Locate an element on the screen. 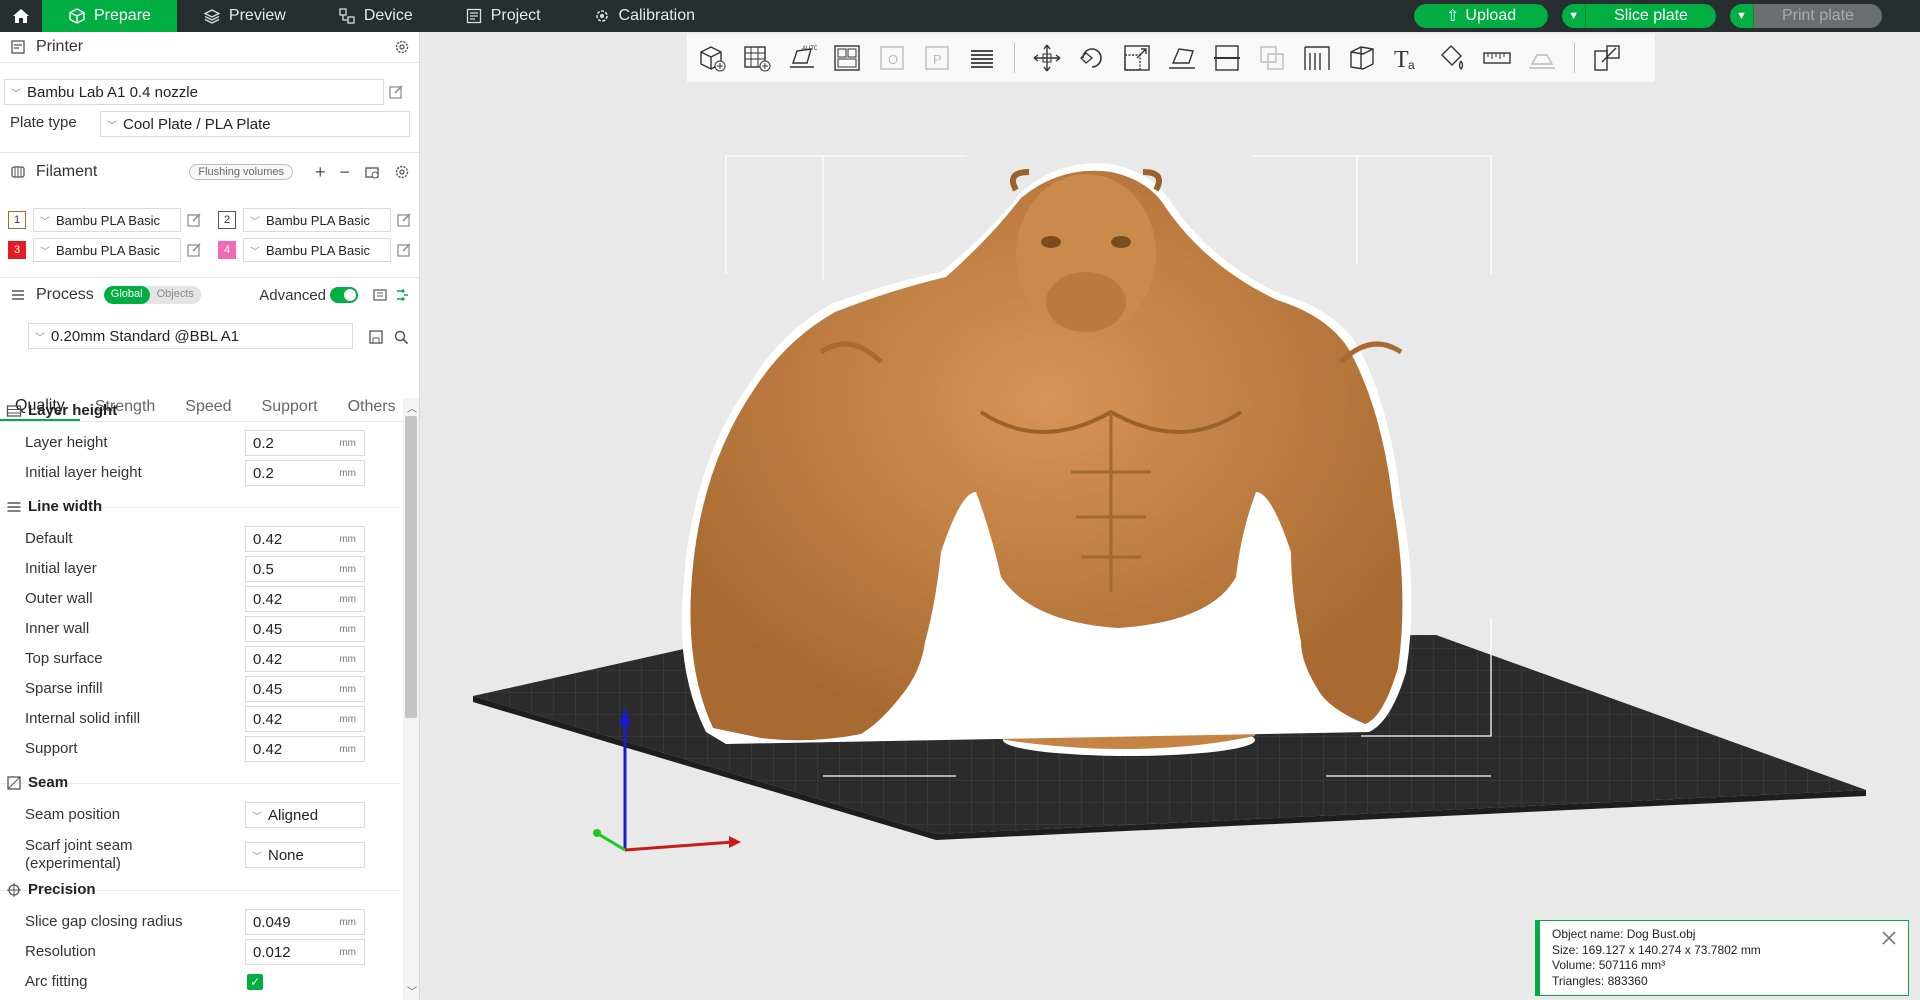 The image size is (1920, 1000). filament-select-1: ﹀ Bambu PLA Basic is located at coordinates (107, 220).